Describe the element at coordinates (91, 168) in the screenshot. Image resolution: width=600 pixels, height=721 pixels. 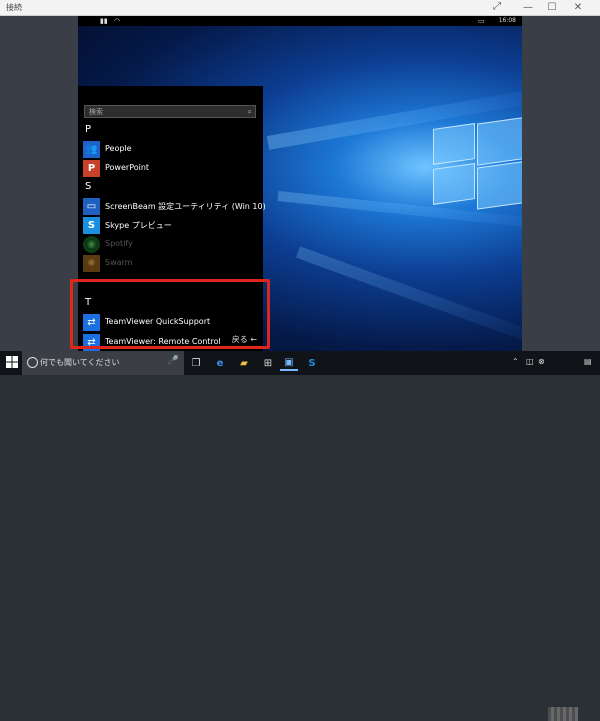
I see `powerpoint-icon: P` at that location.